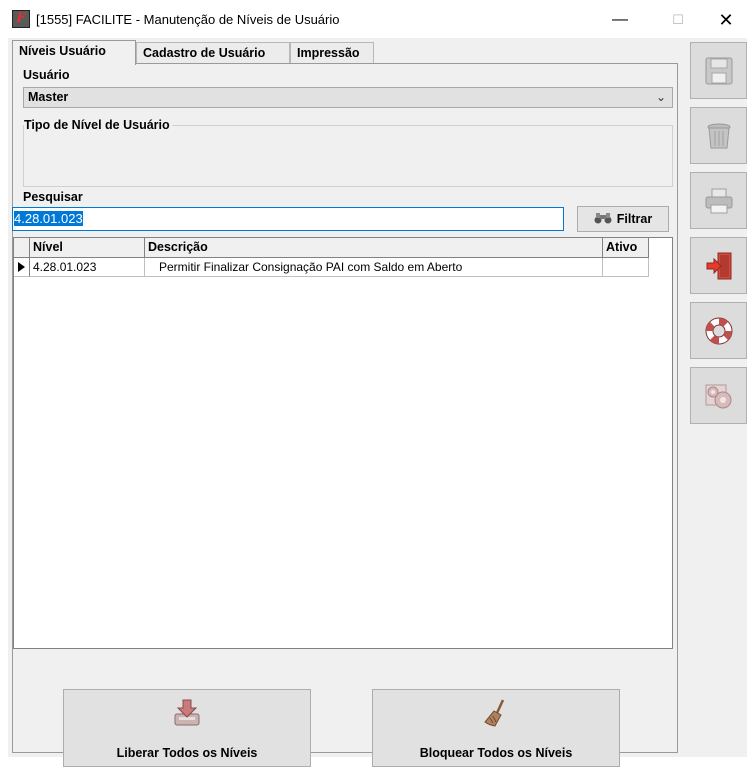 The height and width of the screenshot is (767, 747). Describe the element at coordinates (725, 20) in the screenshot. I see `close-button: ✕` at that location.